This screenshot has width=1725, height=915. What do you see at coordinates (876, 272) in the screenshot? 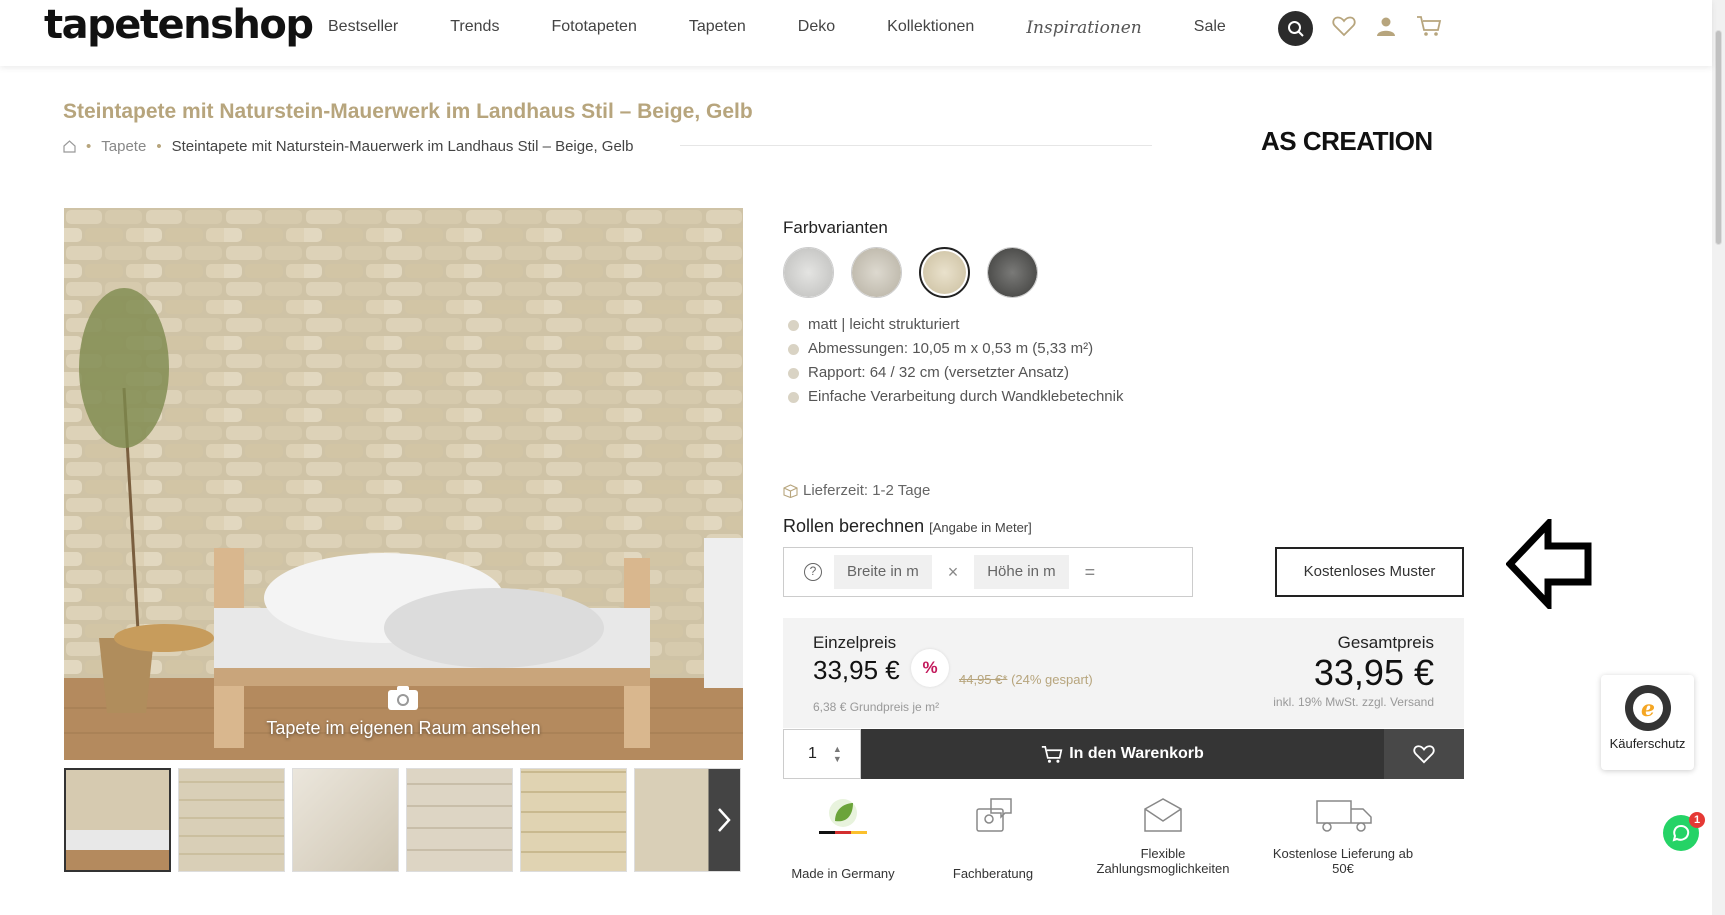
I see `swatch-grey-beige` at bounding box center [876, 272].